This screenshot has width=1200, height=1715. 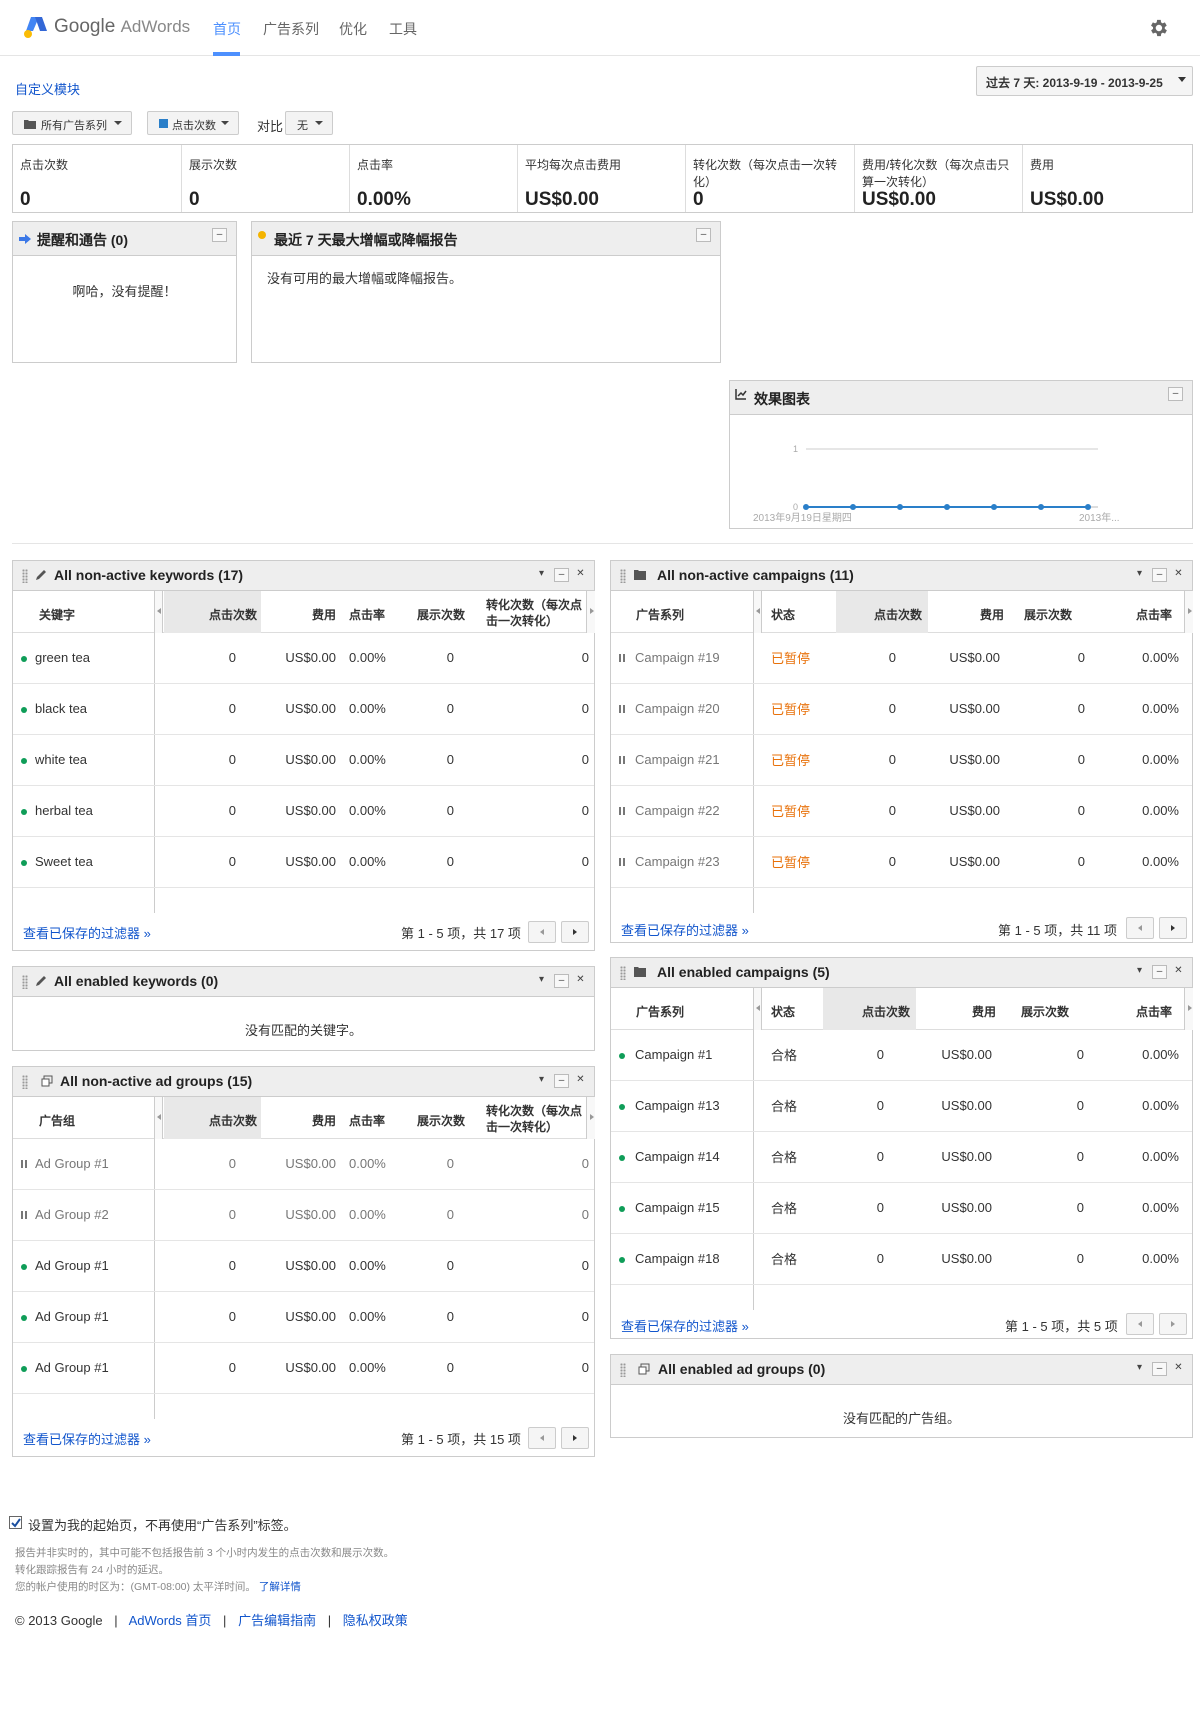 What do you see at coordinates (901, 760) in the screenshot?
I see `table-row: Campaign #21 已暂停 0 US$0.00 0 0.00%` at bounding box center [901, 760].